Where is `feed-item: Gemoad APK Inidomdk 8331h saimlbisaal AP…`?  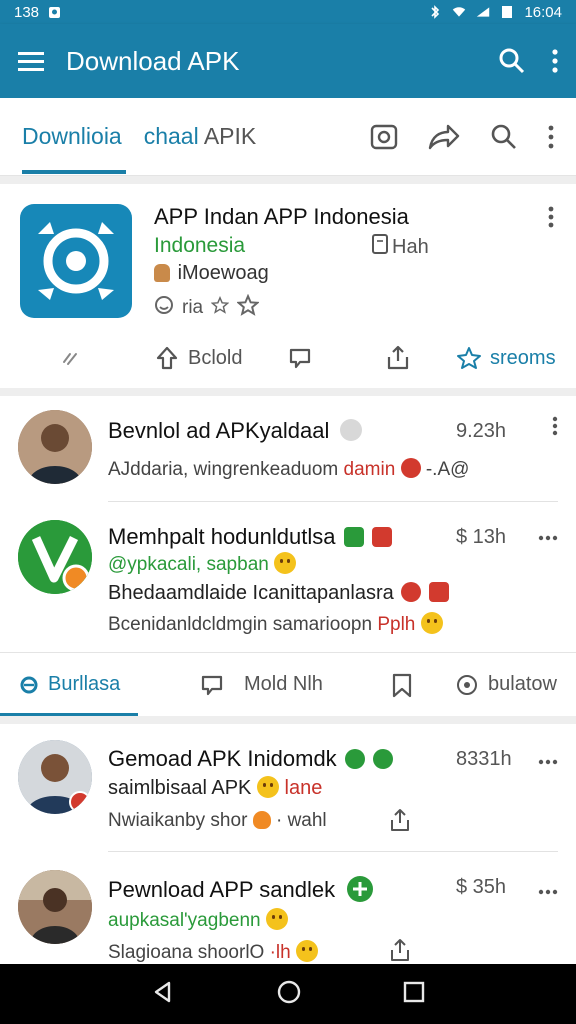 feed-item: Gemoad APK Inidomdk 8331h saimlbisaal AP… is located at coordinates (288, 788).